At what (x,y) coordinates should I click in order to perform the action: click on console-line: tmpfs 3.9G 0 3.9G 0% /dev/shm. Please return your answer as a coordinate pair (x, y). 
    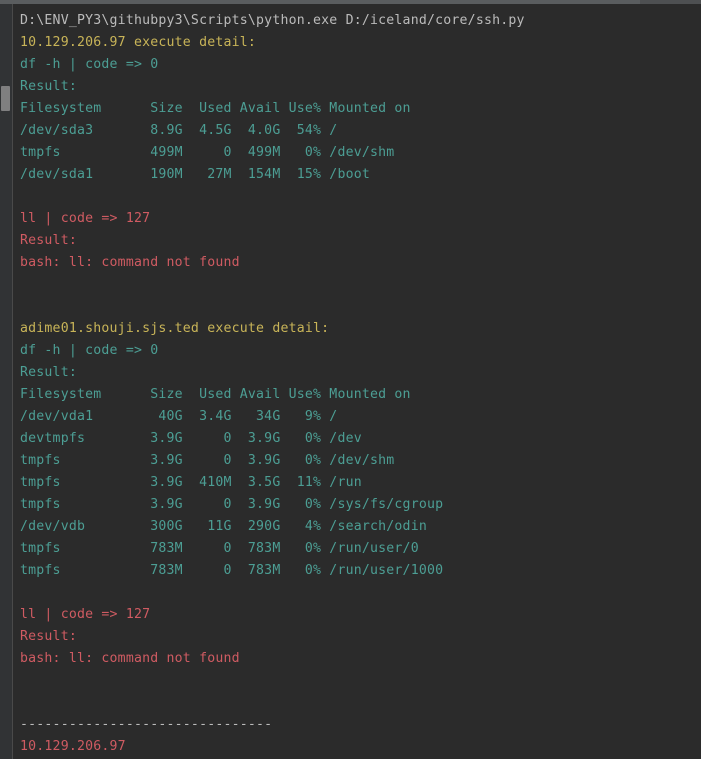
    Looking at the image, I should click on (207, 460).